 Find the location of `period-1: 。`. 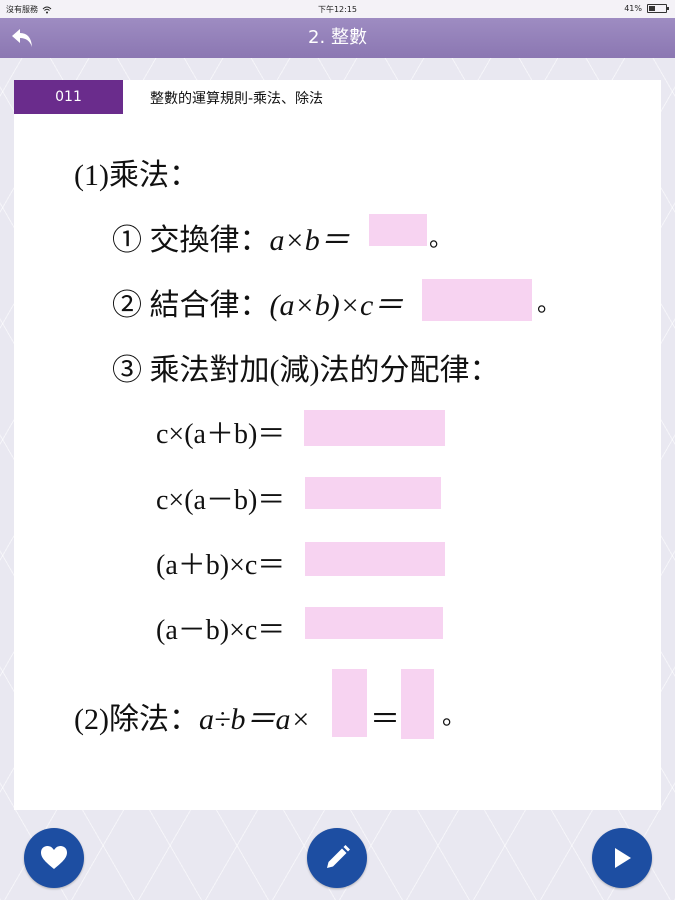

period-1: 。 is located at coordinates (441, 239).